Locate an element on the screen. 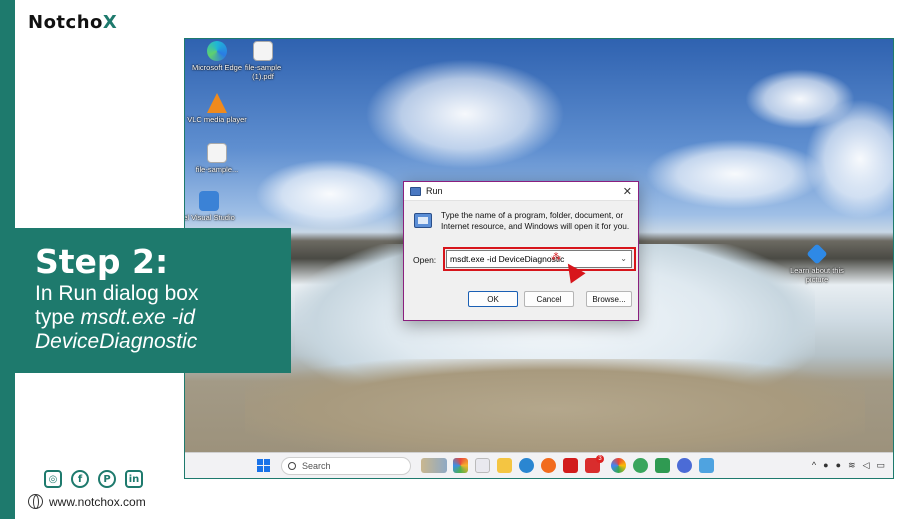 The image size is (922, 519). notification-badge: 3 is located at coordinates (600, 459).